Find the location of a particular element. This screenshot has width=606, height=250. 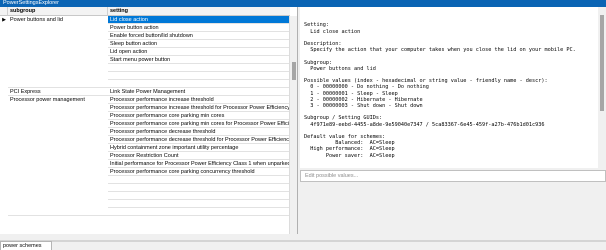

setting-row-selected: Lid close action is located at coordinates (199, 20).